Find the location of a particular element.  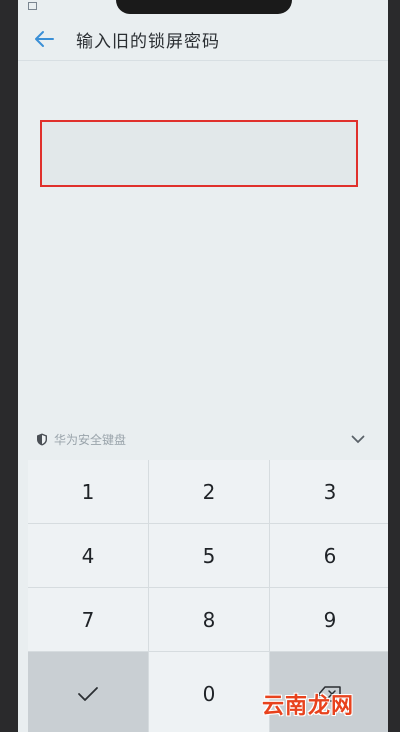

key-3: 3 is located at coordinates (329, 491).